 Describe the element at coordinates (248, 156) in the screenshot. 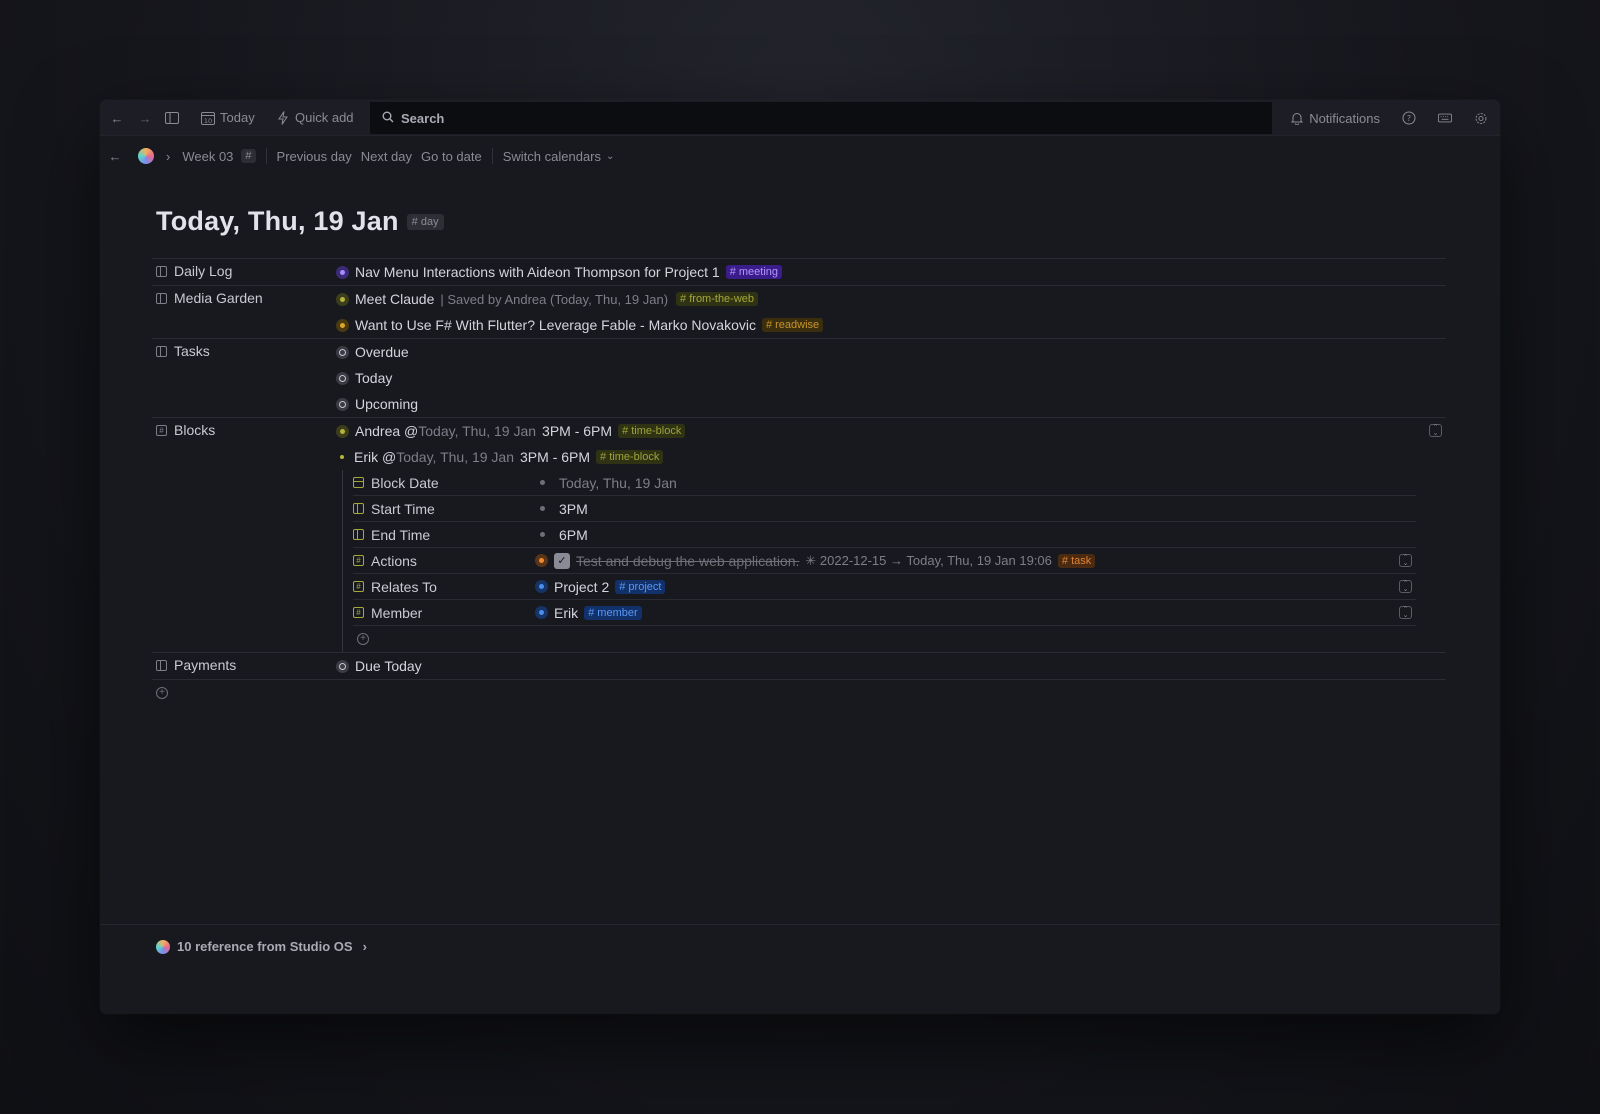

I see `week-hash-chip: #` at that location.